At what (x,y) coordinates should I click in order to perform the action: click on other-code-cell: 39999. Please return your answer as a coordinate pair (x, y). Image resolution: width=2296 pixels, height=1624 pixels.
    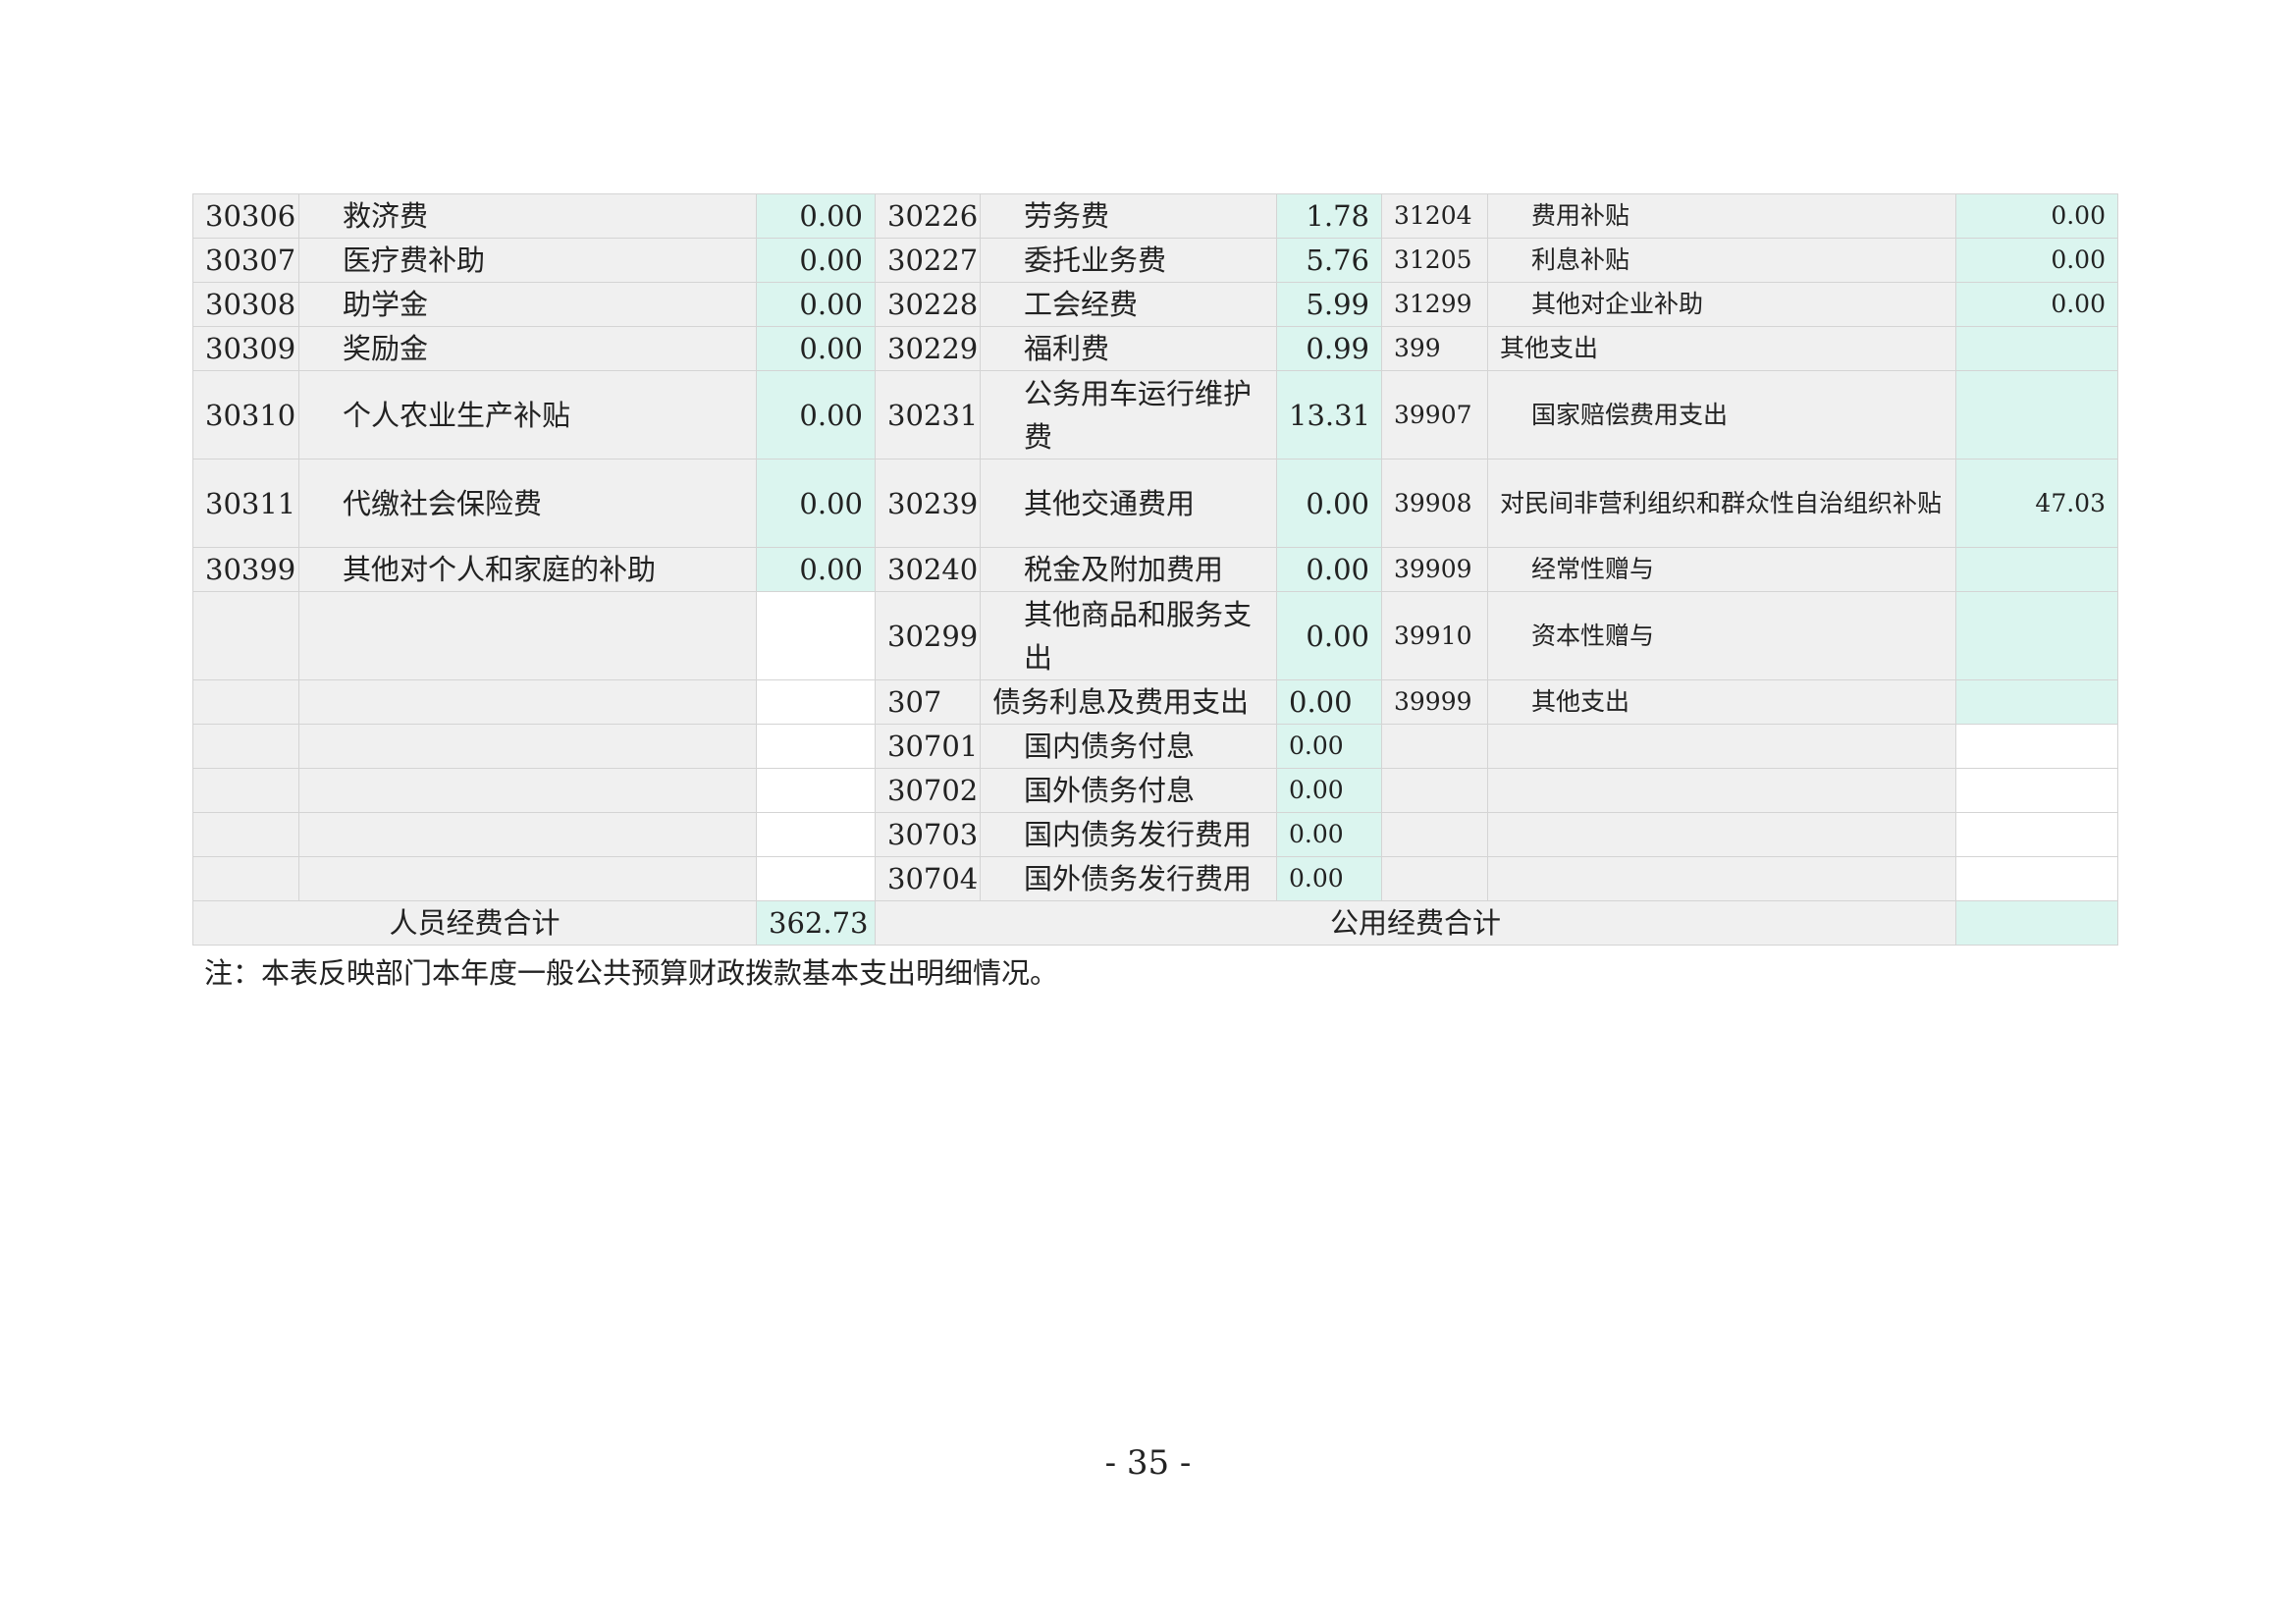
    Looking at the image, I should click on (1434, 702).